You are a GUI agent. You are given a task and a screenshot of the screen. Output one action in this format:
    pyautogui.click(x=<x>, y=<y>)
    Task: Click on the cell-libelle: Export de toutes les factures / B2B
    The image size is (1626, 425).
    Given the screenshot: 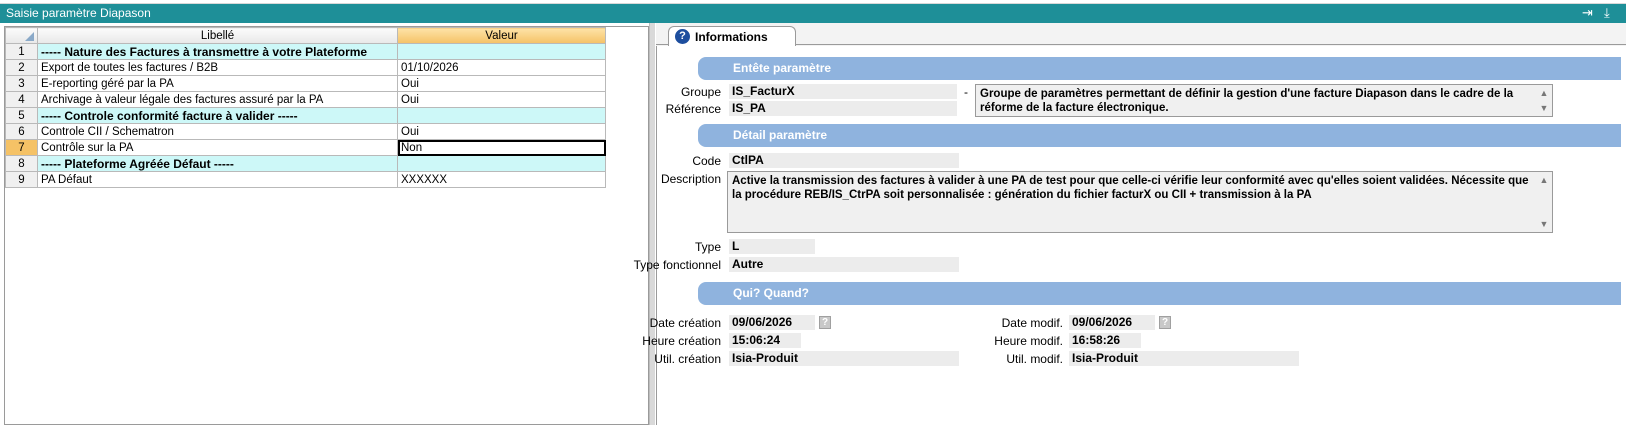 What is the action you would take?
    pyautogui.click(x=217, y=67)
    